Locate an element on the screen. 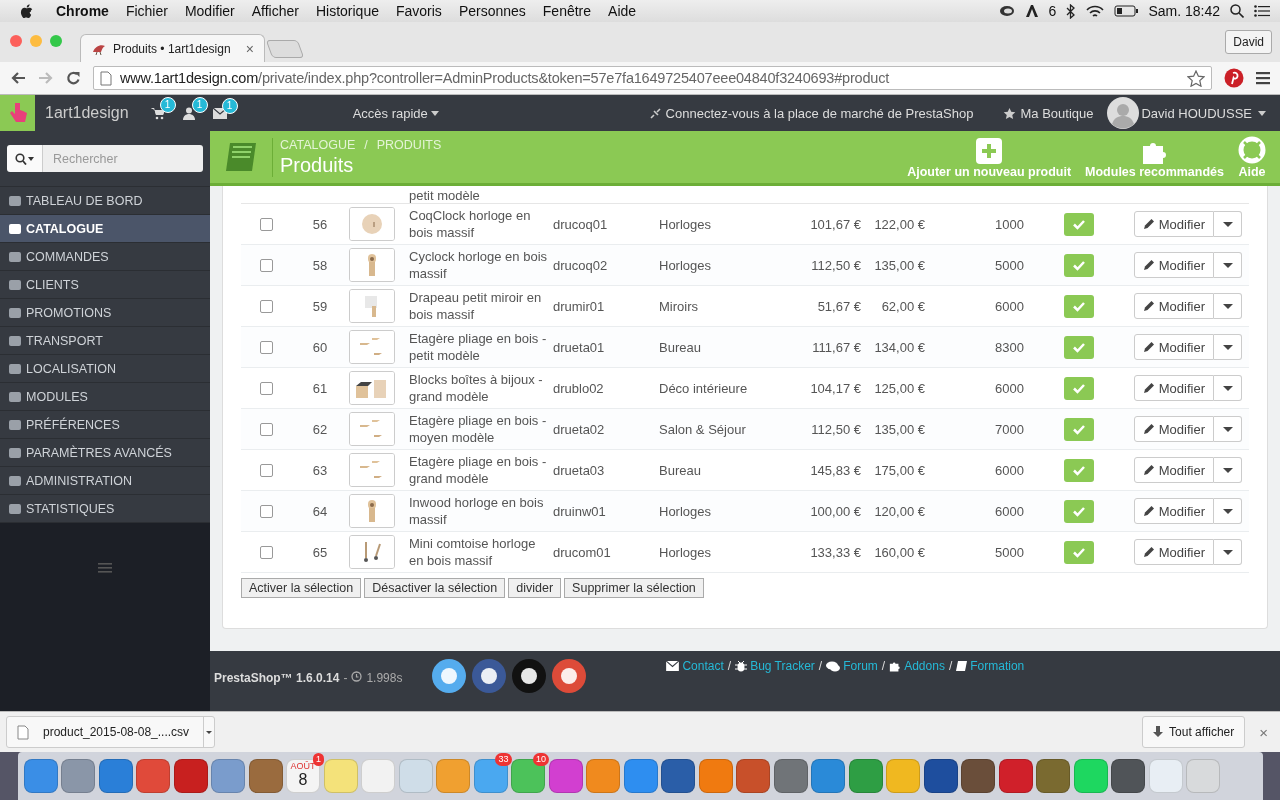  menu-item: Personnes is located at coordinates (492, 11).